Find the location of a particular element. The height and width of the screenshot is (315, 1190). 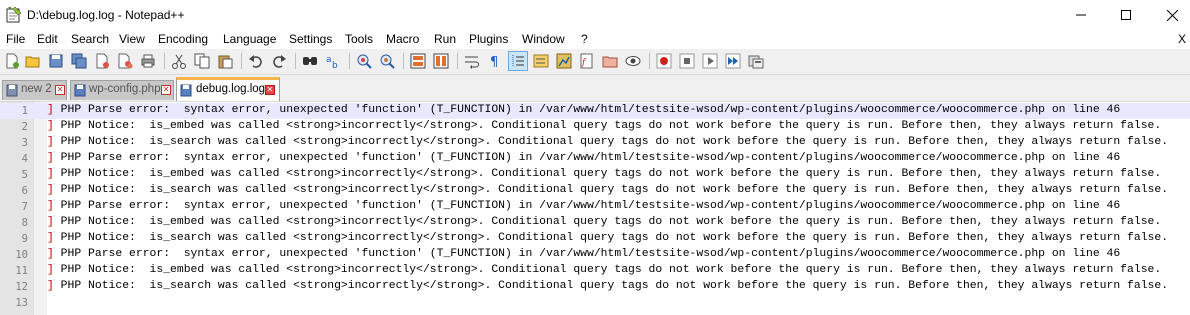

cut-icon is located at coordinates (179, 61).